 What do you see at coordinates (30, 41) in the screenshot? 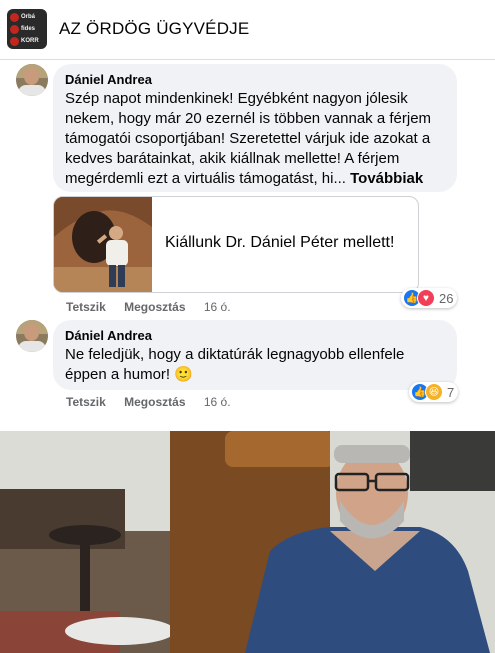
I see `thumb-text: KORR` at bounding box center [30, 41].